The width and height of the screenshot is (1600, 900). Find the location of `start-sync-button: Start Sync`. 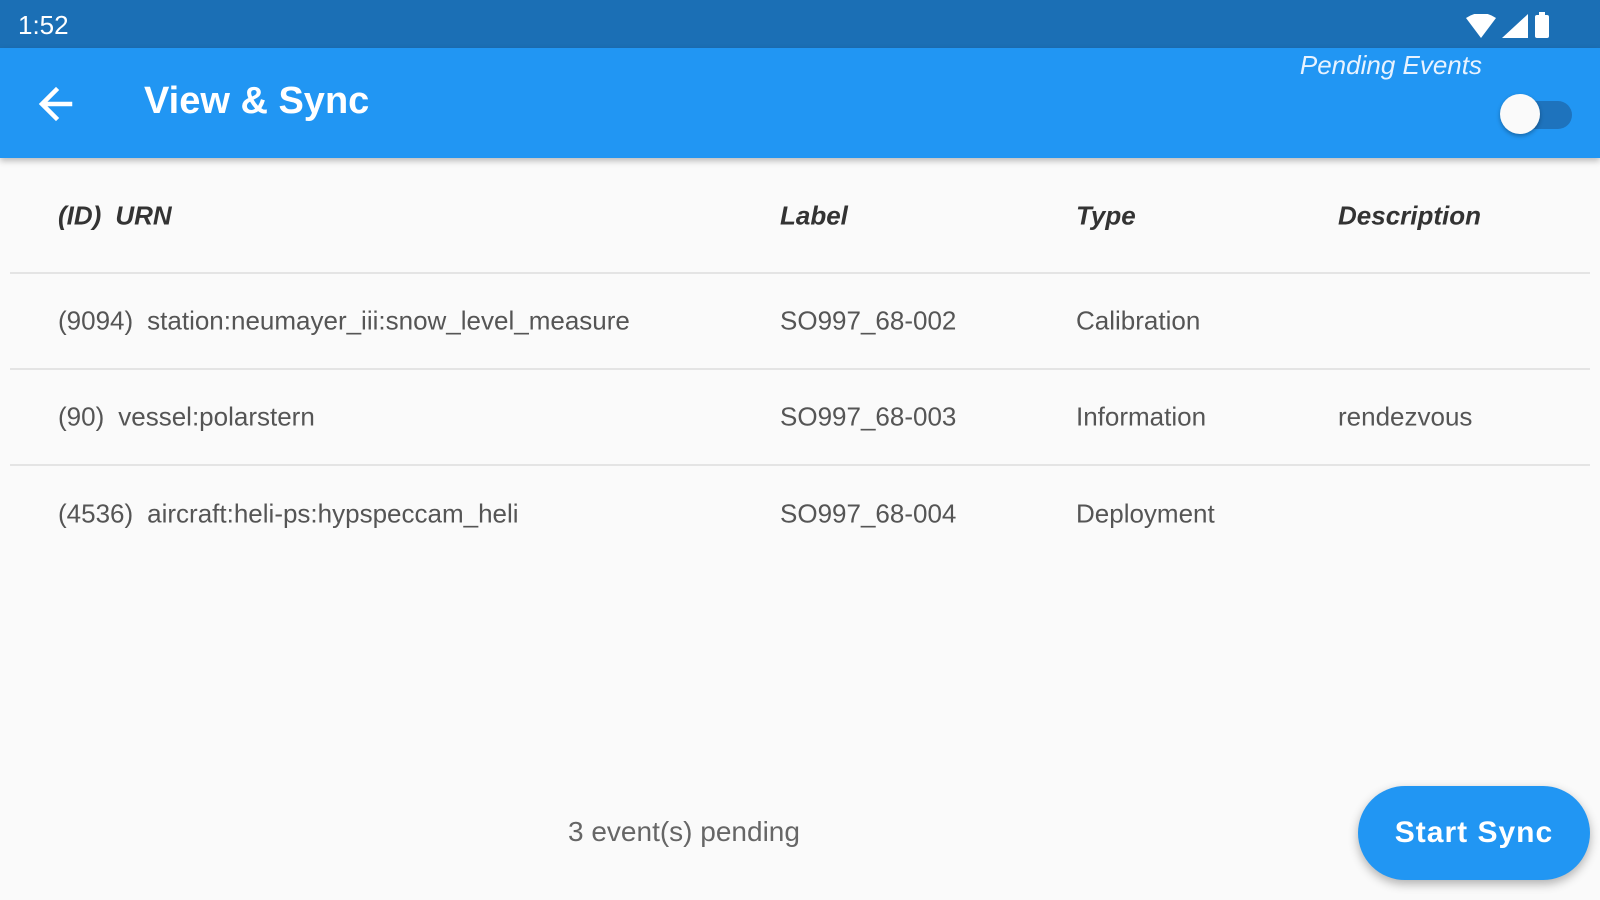

start-sync-button: Start Sync is located at coordinates (1474, 833).